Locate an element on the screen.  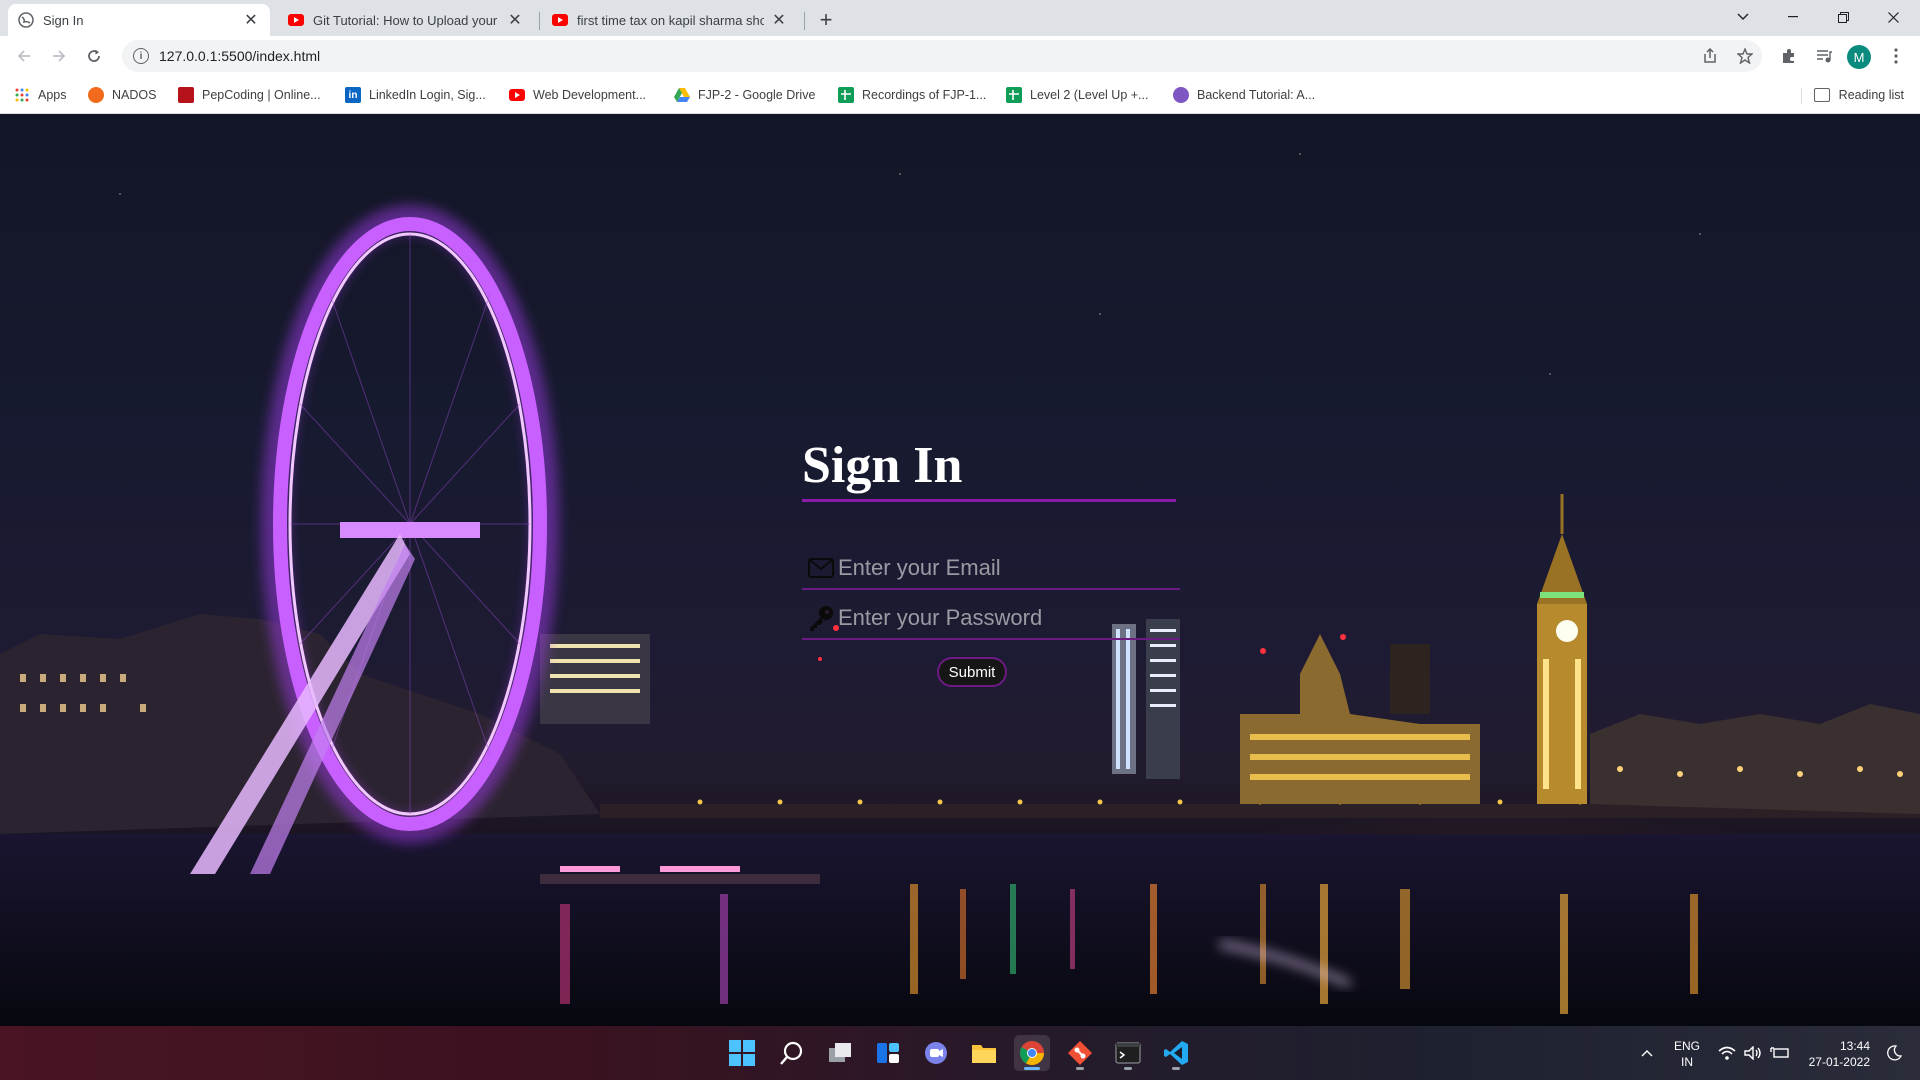
browser-menu-button is located at coordinates (1896, 56).